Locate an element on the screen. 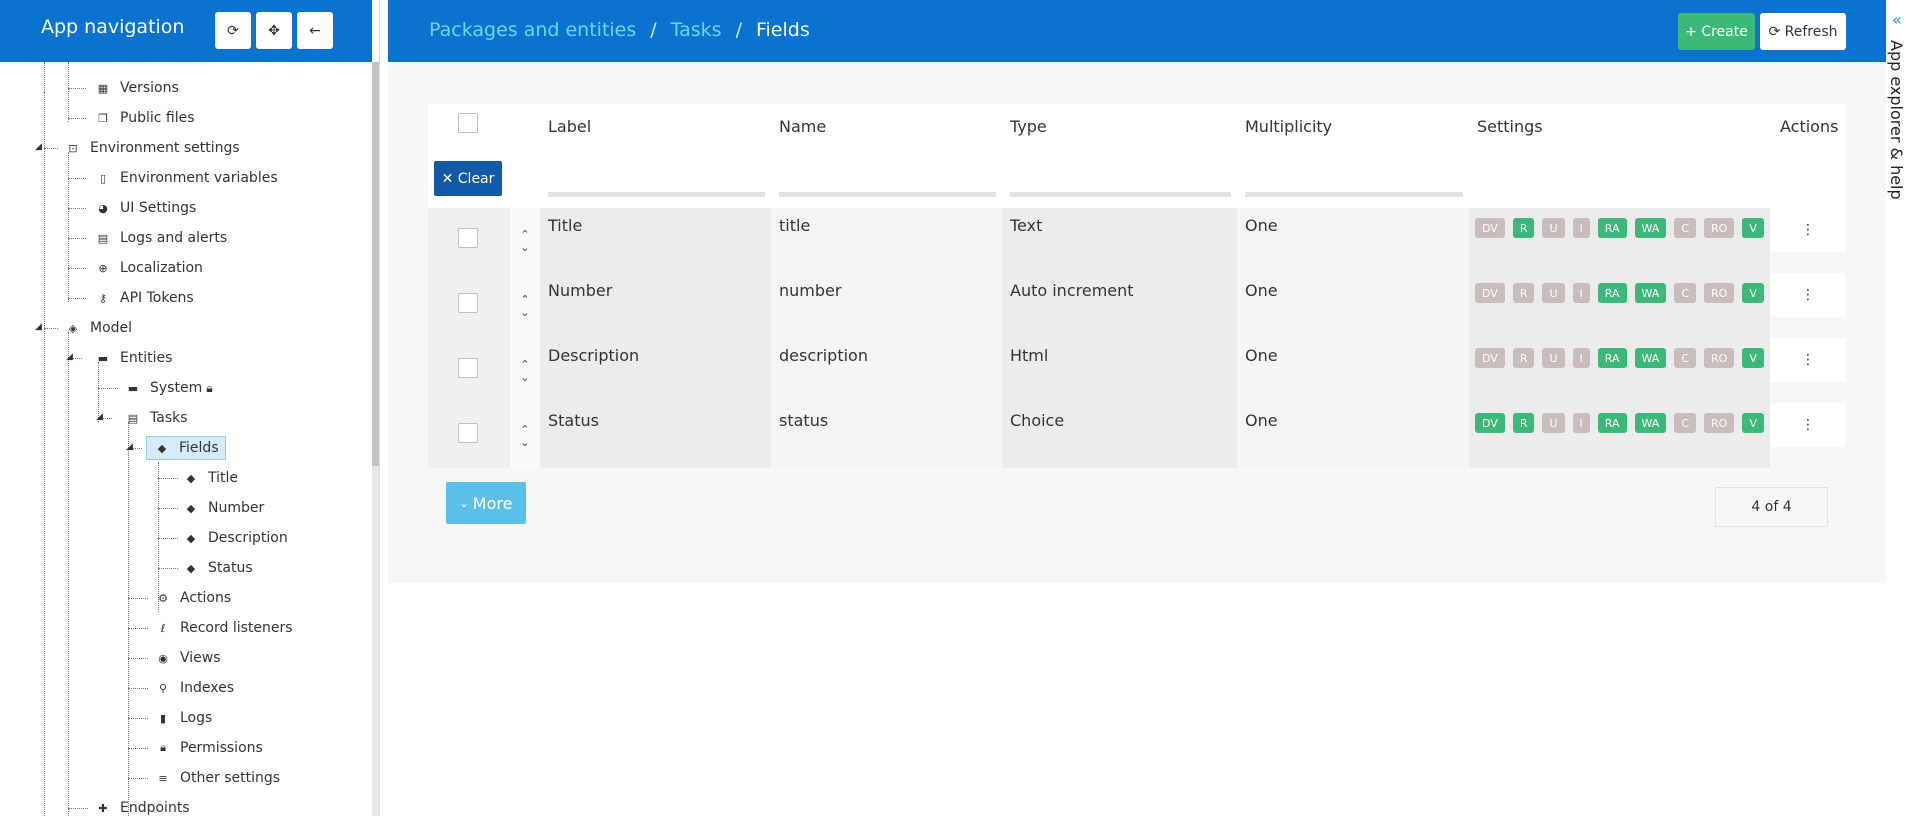 This screenshot has width=1911, height=816. column-header-label: Label is located at coordinates (569, 126).